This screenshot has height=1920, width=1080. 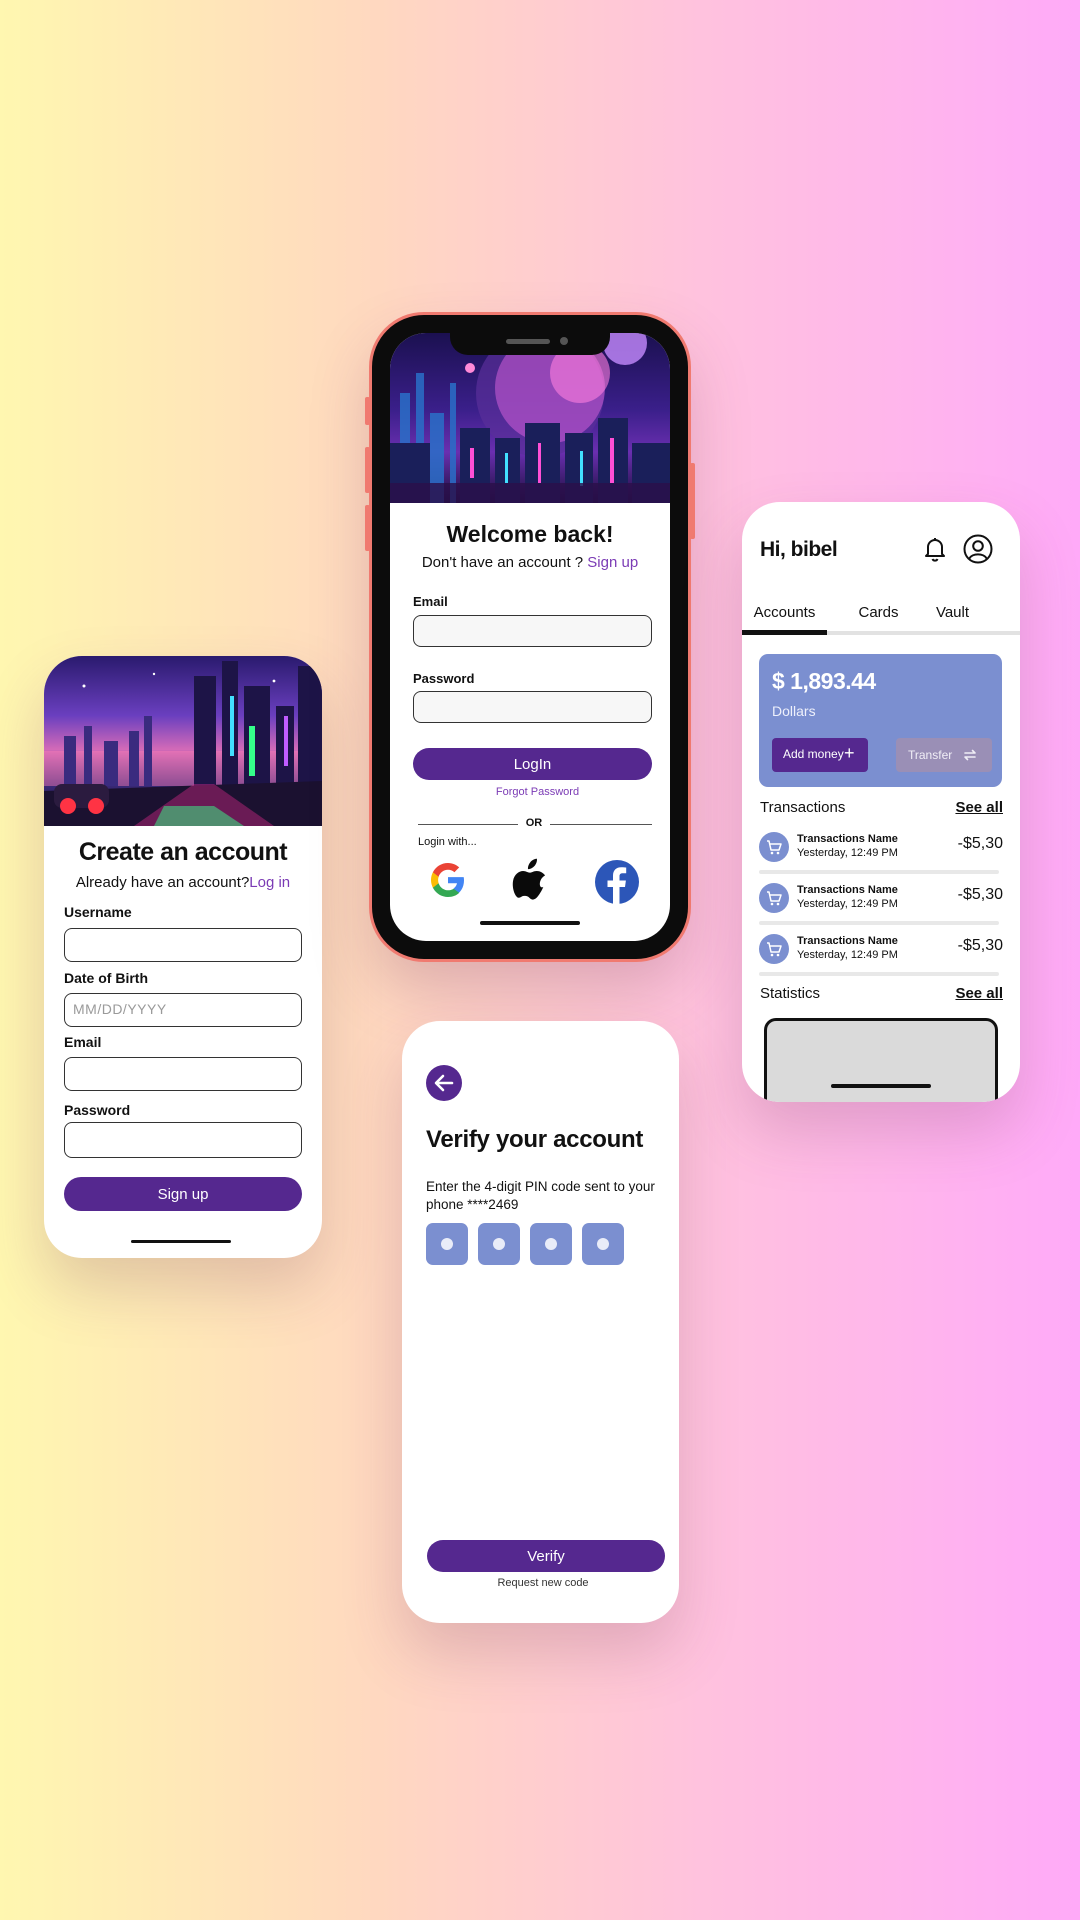 I want to click on statistics-panel, so click(x=881, y=1060).